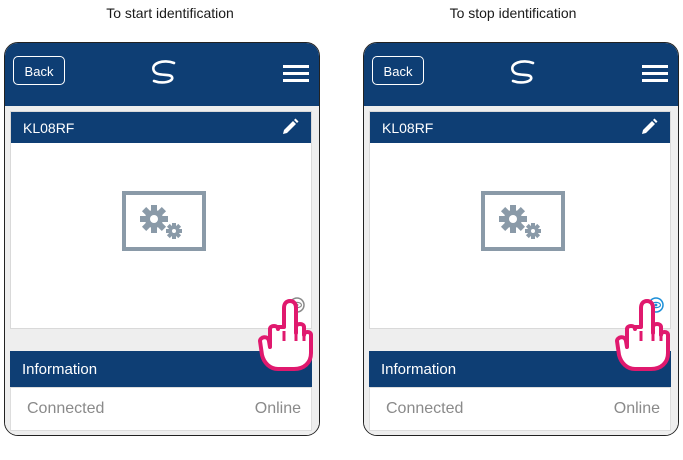 The height and width of the screenshot is (460, 683). Describe the element at coordinates (170, 13) in the screenshot. I see `caption-start-identification: To start identification` at that location.